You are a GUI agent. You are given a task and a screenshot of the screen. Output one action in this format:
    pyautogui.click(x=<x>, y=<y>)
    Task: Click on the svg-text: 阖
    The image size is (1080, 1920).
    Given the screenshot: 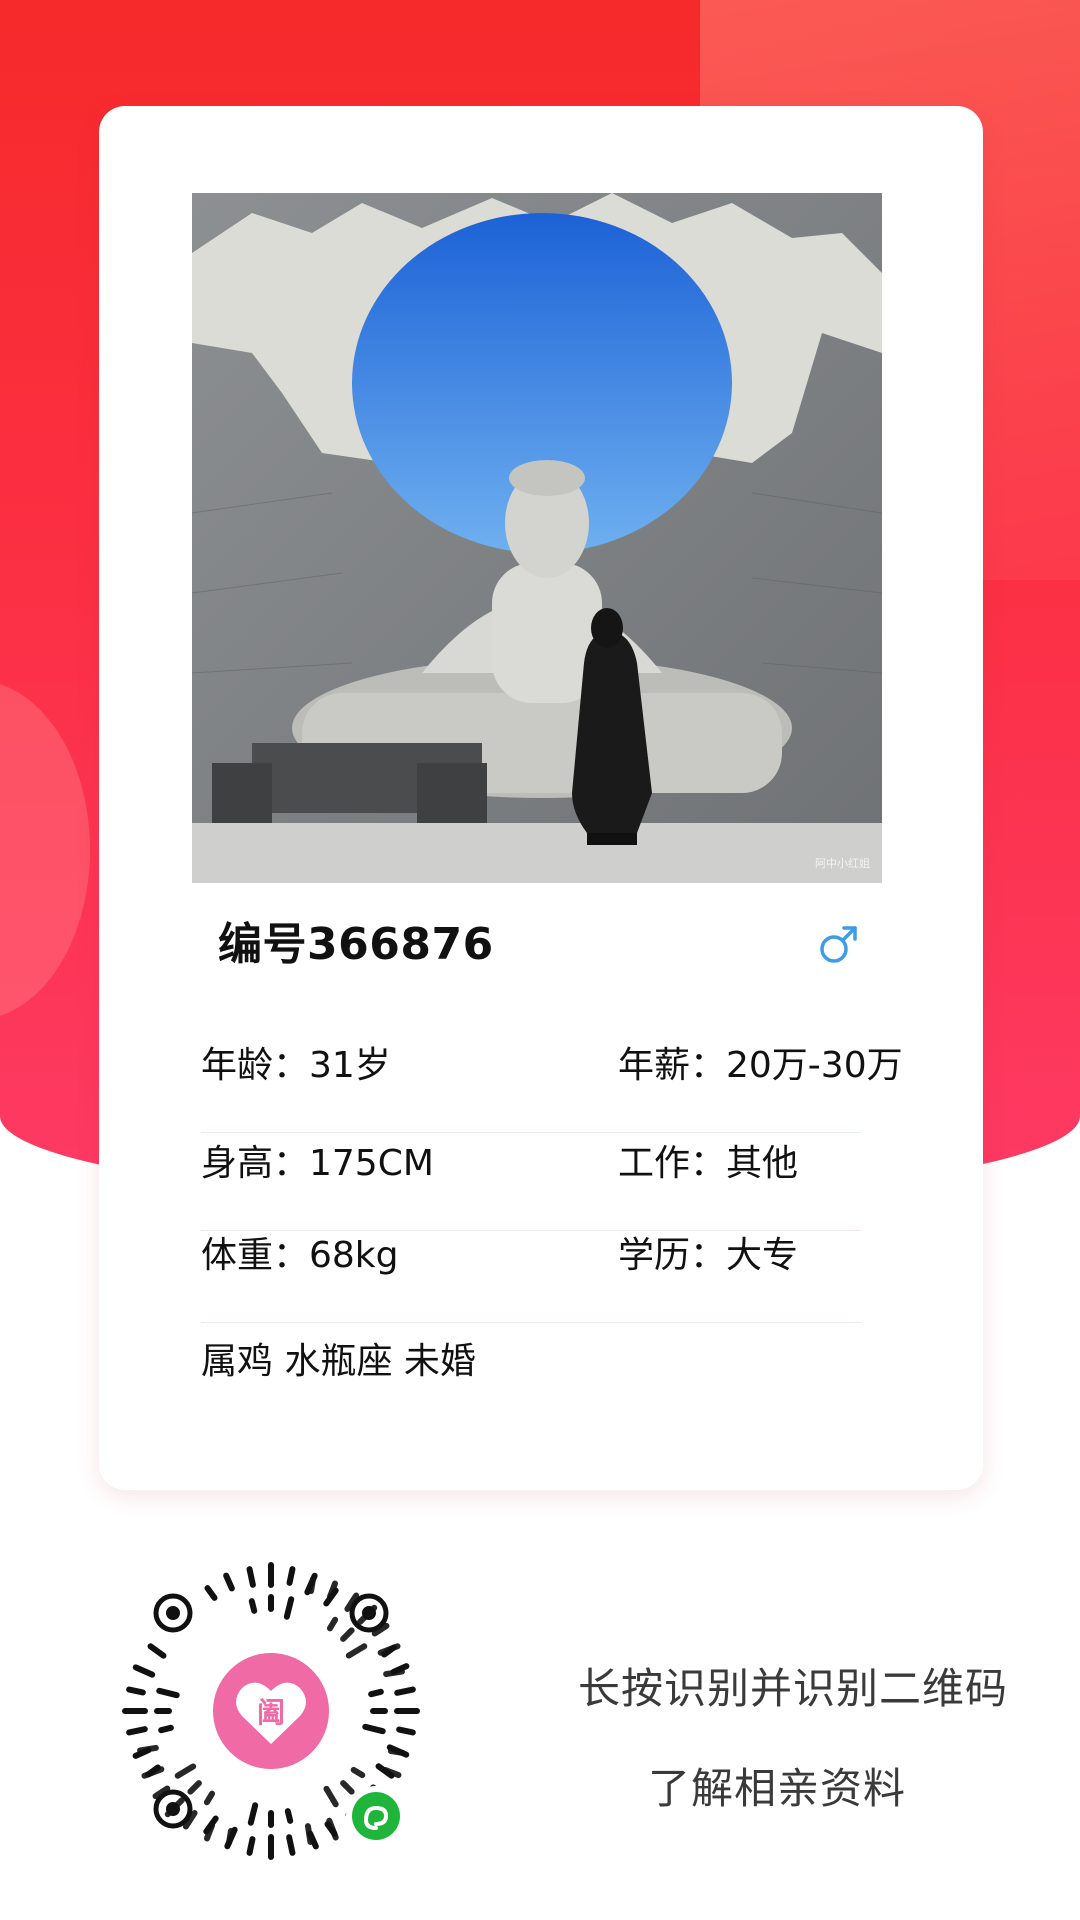 What is the action you would take?
    pyautogui.click(x=271, y=1712)
    